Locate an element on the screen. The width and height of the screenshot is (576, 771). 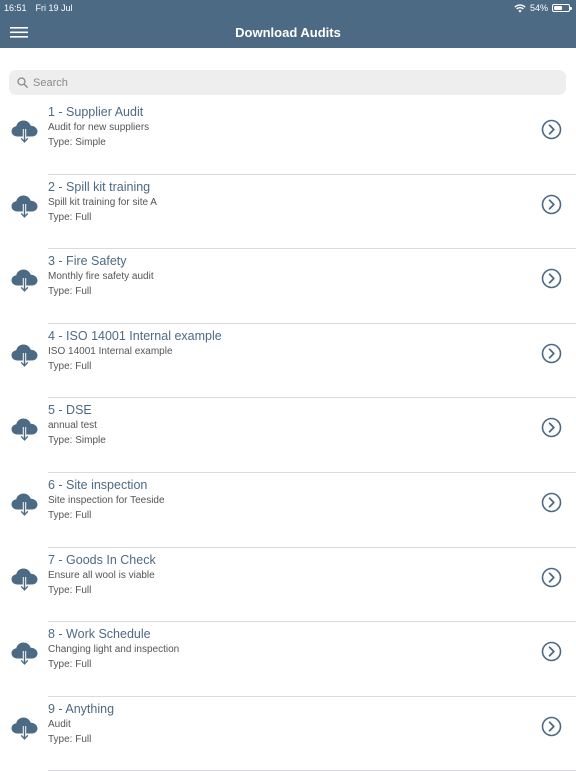
audit-description: Ensure all wool is viable is located at coordinates (101, 575).